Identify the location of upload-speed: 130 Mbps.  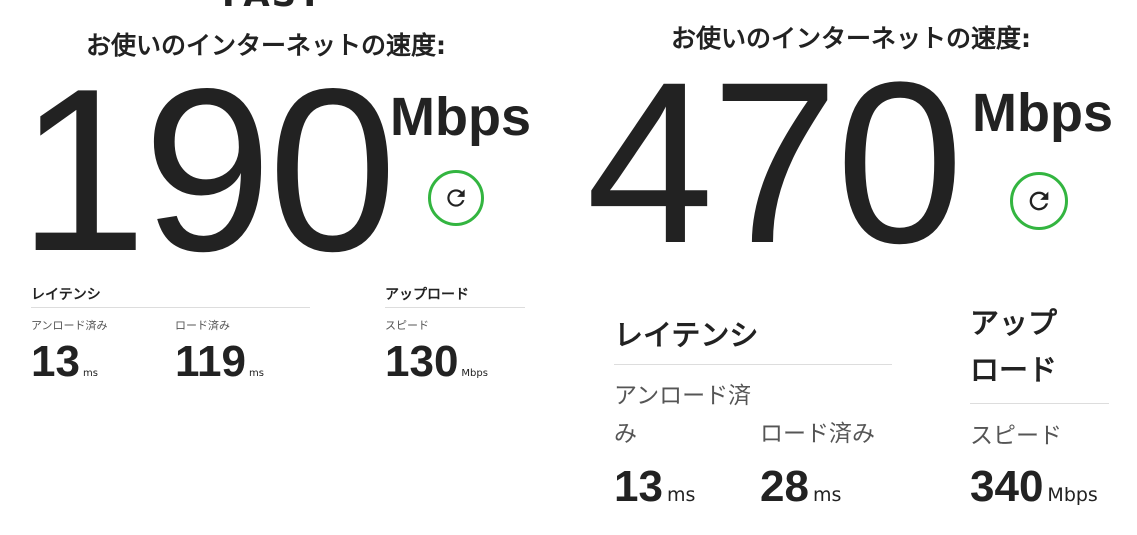
(436, 362).